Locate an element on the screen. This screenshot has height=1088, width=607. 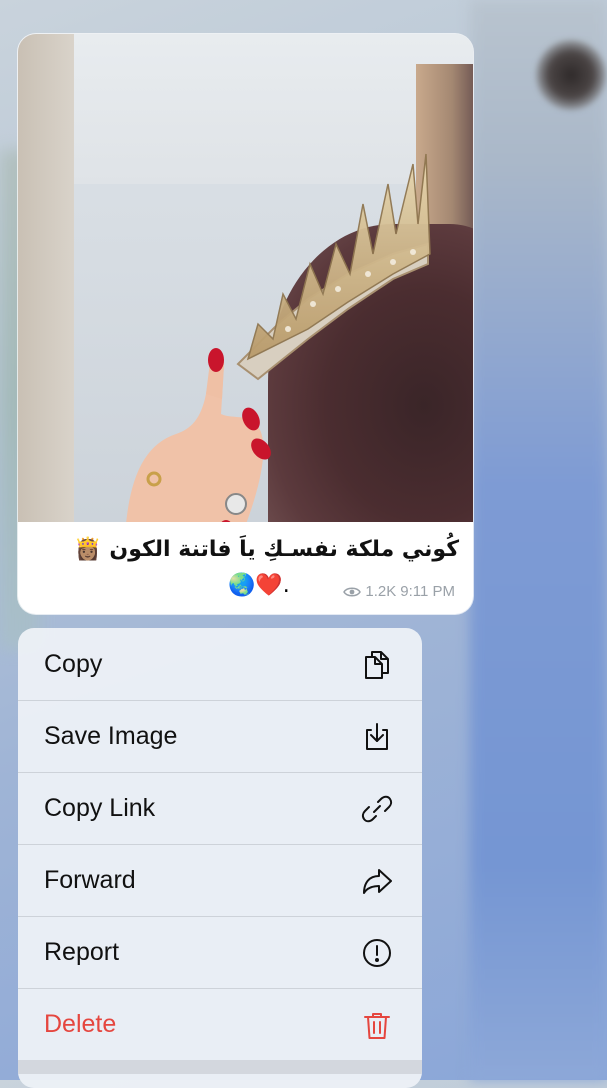
menu-item-label: Delete is located at coordinates (80, 1024).